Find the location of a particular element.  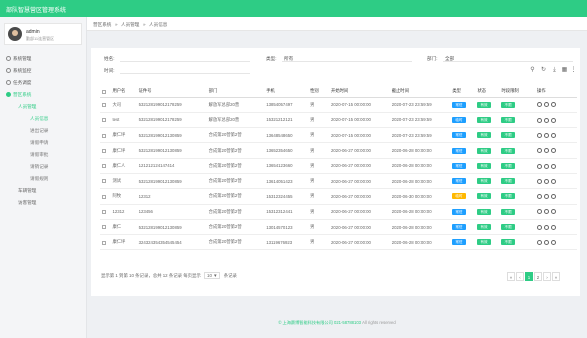

cell-gender: 男 is located at coordinates (319, 150).